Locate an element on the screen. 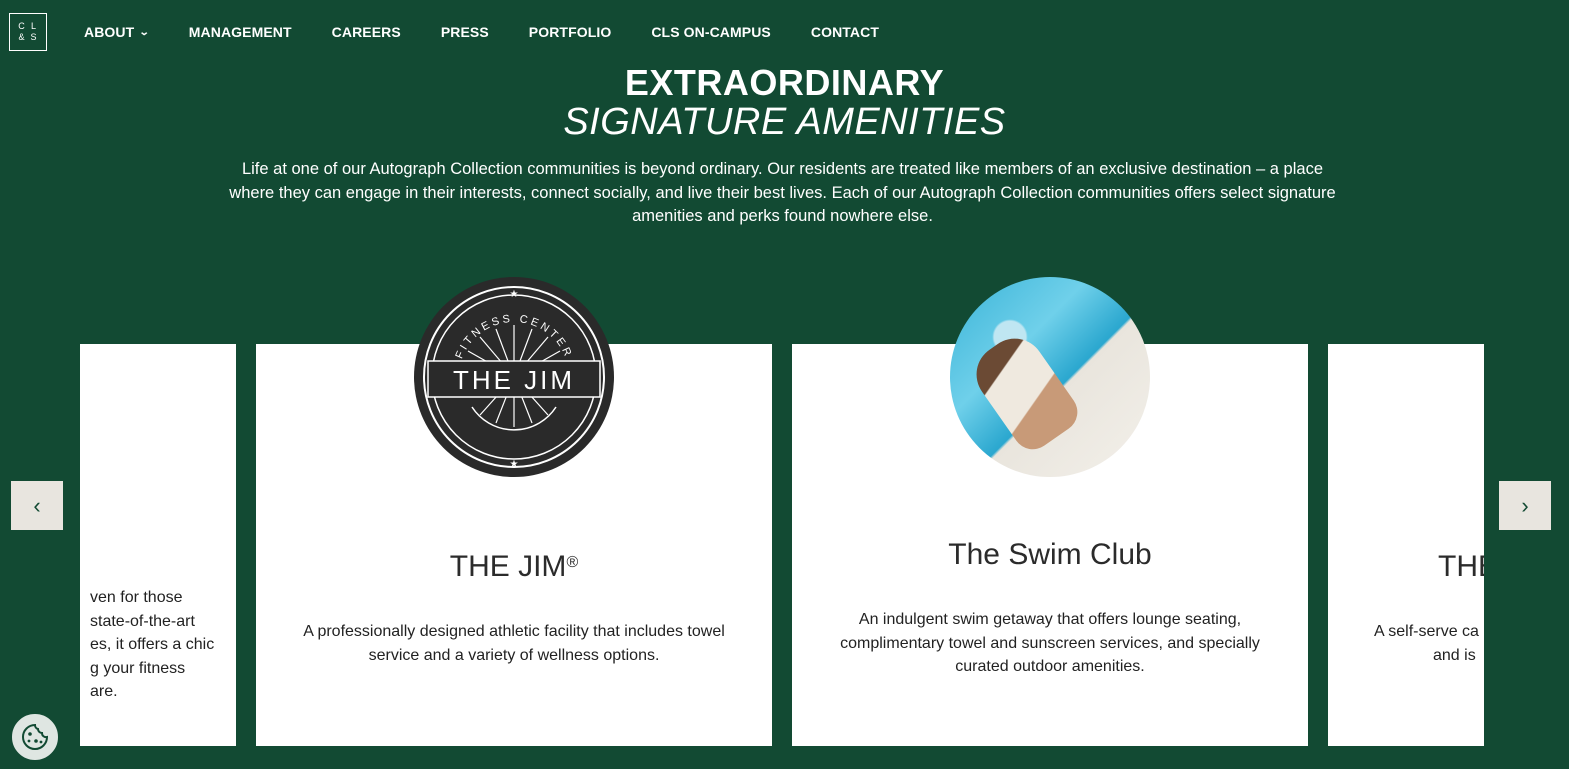 The width and height of the screenshot is (1569, 769). amenity-title: THE is located at coordinates (1461, 566).